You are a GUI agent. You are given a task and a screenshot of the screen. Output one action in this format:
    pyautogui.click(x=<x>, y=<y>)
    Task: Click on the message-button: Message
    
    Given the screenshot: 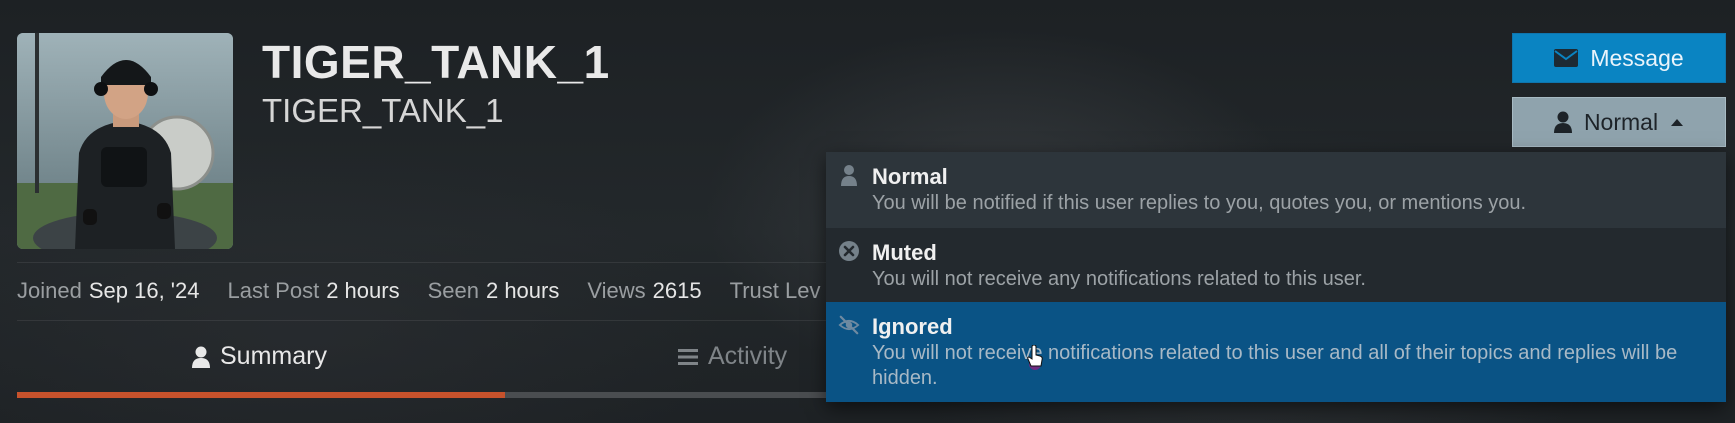 What is the action you would take?
    pyautogui.click(x=1619, y=58)
    